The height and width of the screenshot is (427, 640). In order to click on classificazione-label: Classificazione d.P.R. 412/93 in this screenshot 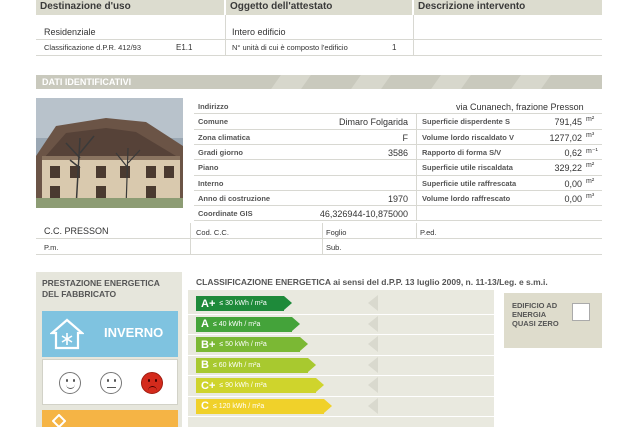, I will do `click(93, 47)`.